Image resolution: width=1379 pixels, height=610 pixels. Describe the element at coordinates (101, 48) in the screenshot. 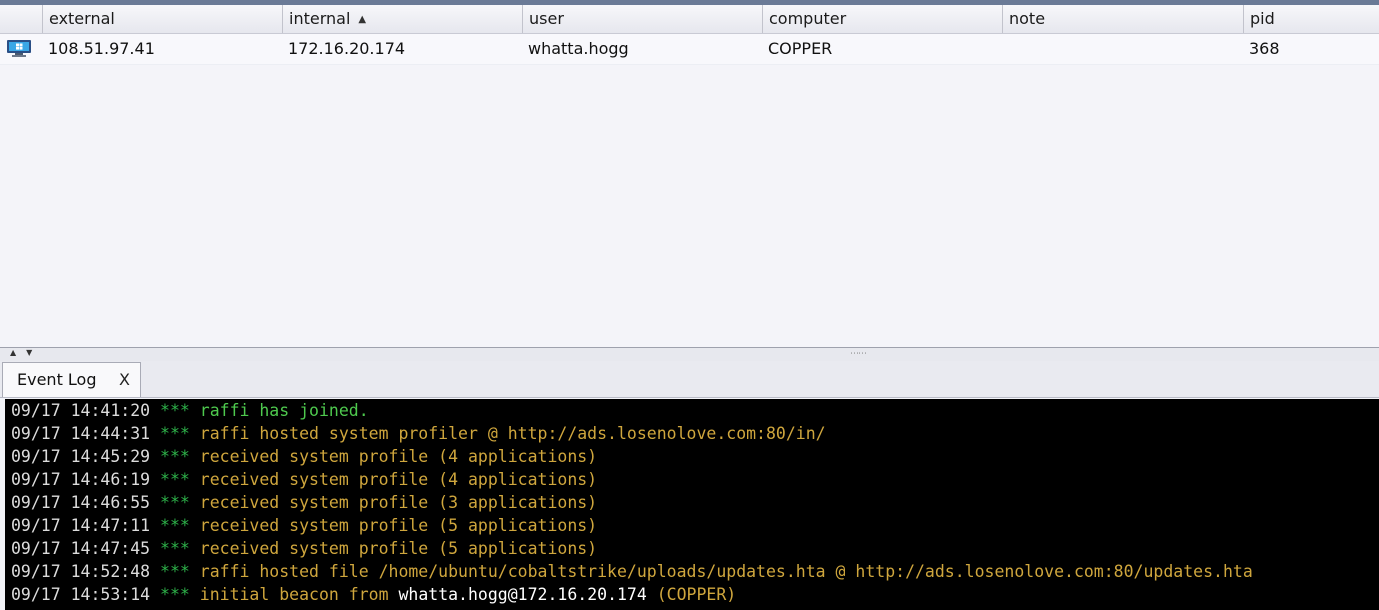

I see `cell-external: 108.51.97.41` at that location.